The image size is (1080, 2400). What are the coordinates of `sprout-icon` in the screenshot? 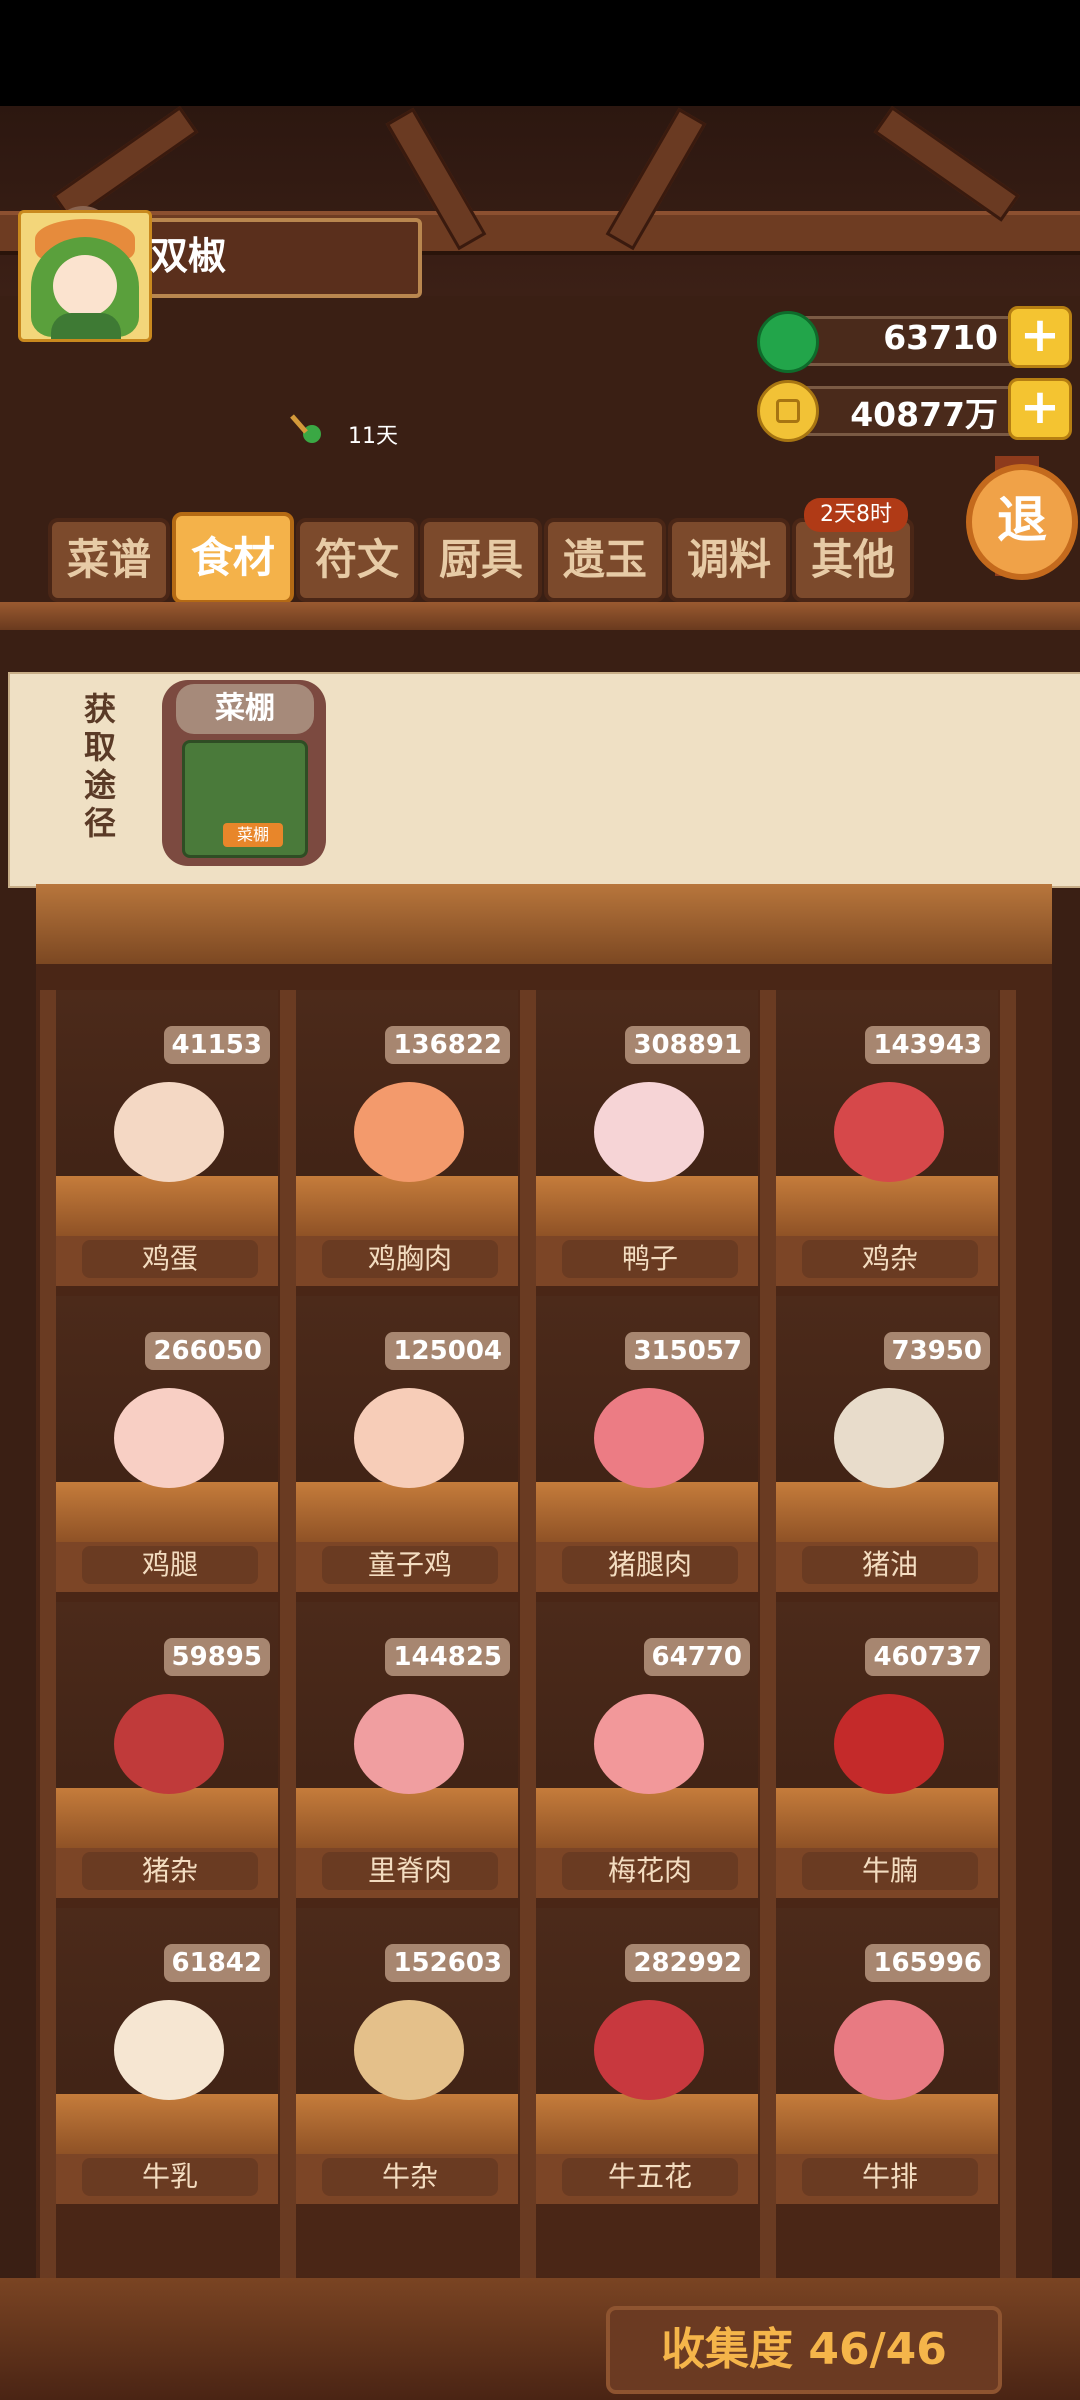 It's located at (305, 428).